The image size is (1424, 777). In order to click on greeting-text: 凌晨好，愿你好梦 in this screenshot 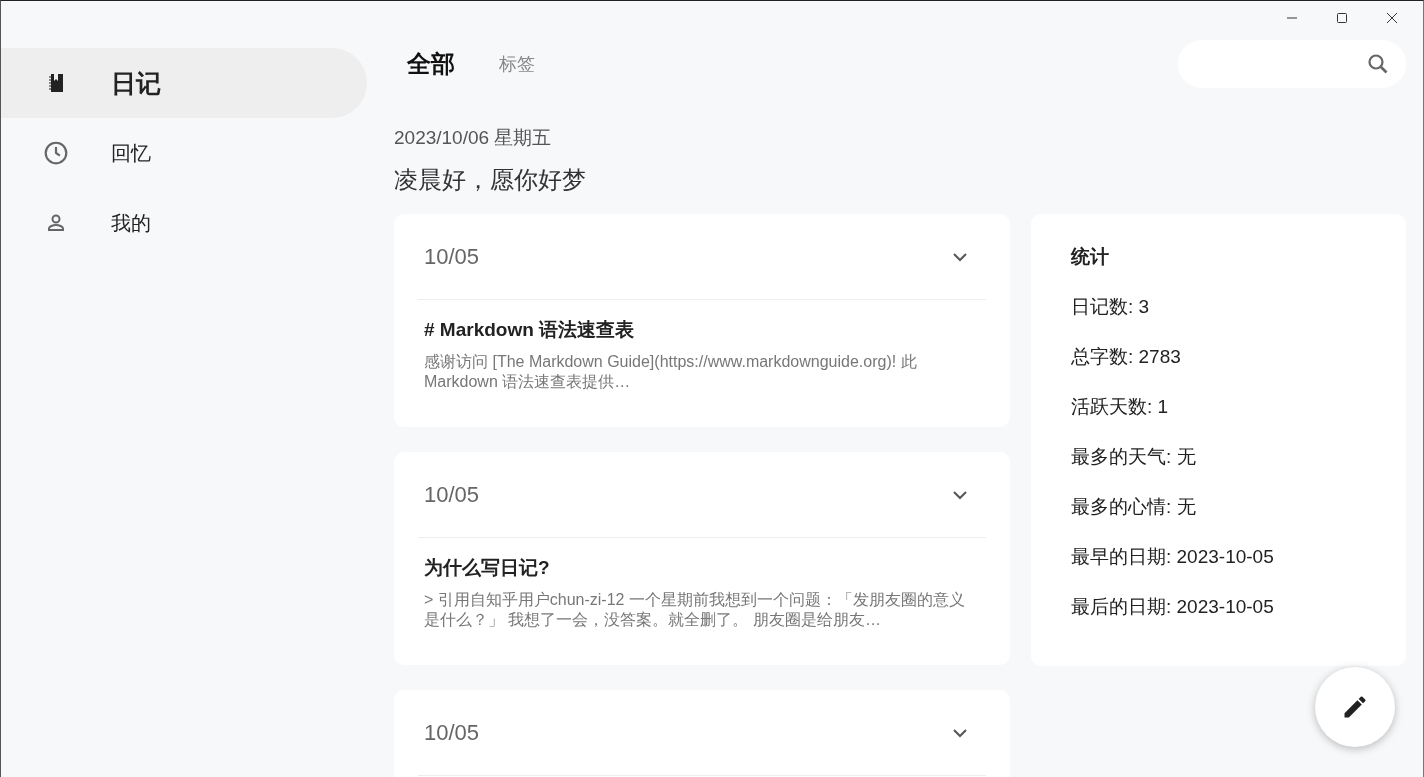, I will do `click(490, 180)`.